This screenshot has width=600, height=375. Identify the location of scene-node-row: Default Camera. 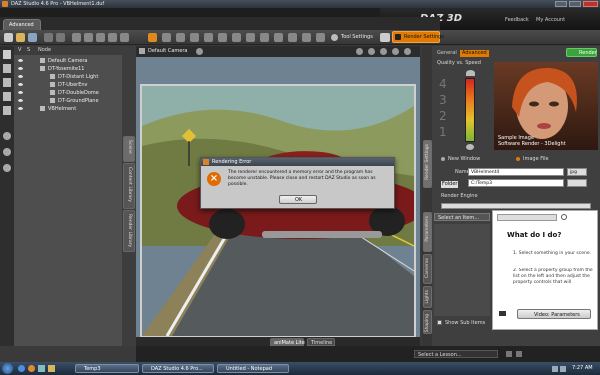
(68, 61).